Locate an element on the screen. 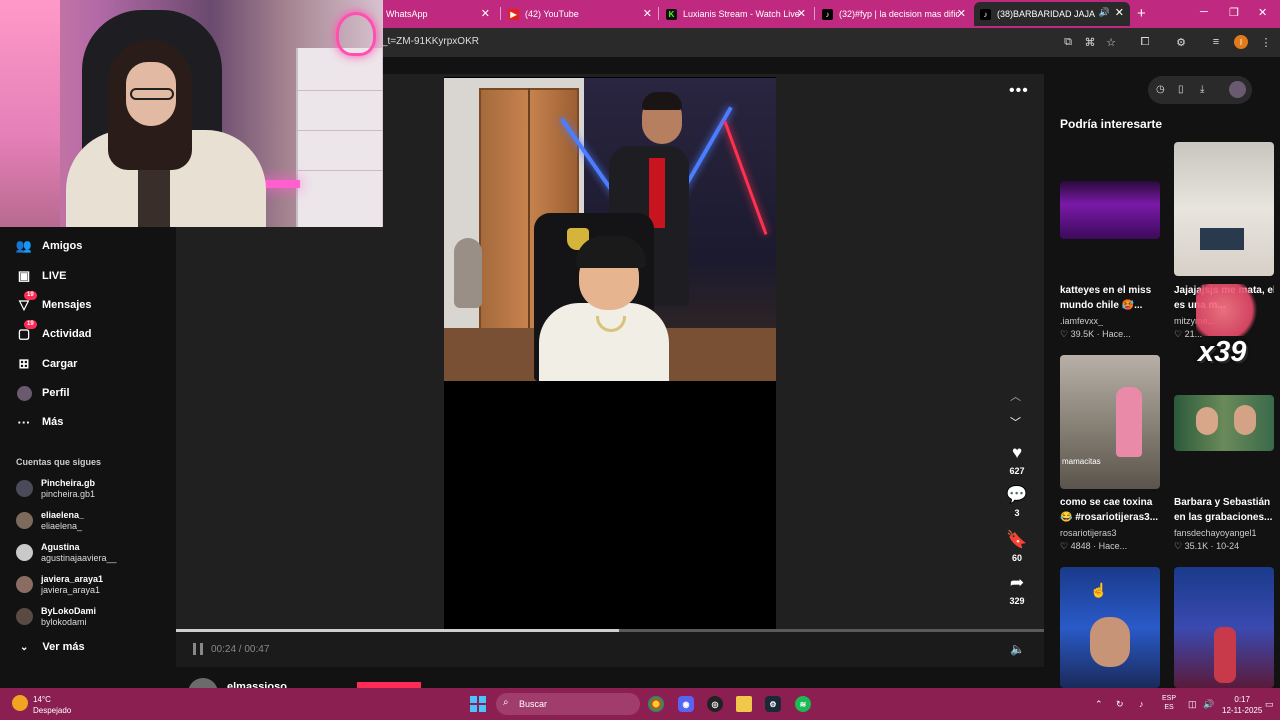 The width and height of the screenshot is (1280, 720). activity-icon: ▢ 19 is located at coordinates (26, 331).